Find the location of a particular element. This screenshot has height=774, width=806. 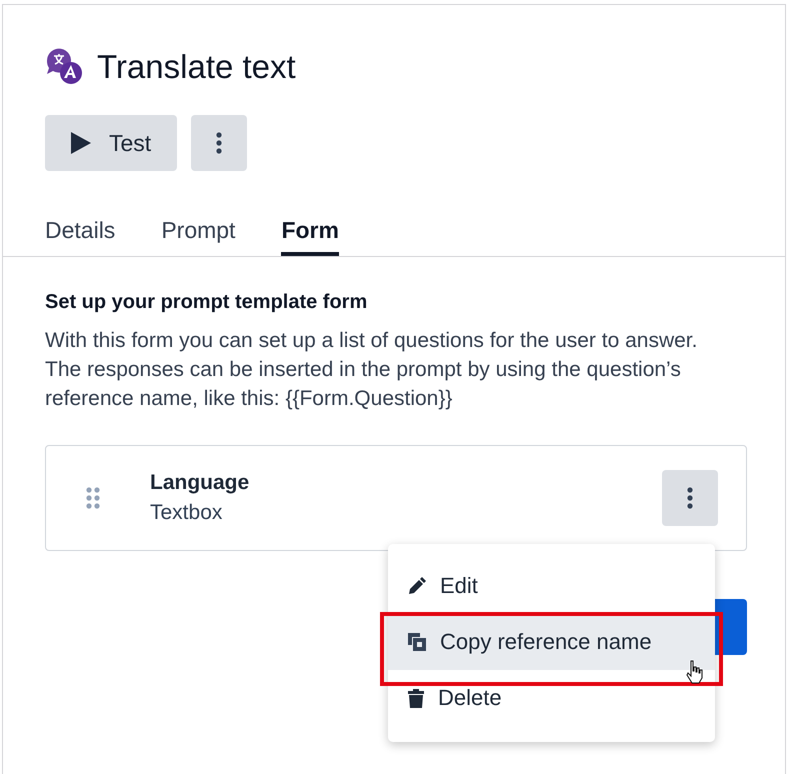

menu-item: Edit is located at coordinates (551, 586).